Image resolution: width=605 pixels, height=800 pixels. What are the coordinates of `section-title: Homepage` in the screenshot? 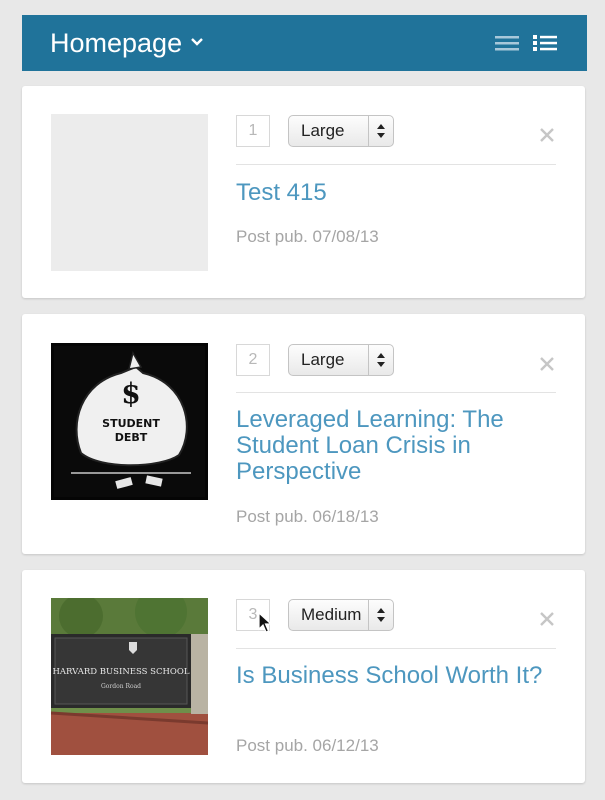 It's located at (116, 42).